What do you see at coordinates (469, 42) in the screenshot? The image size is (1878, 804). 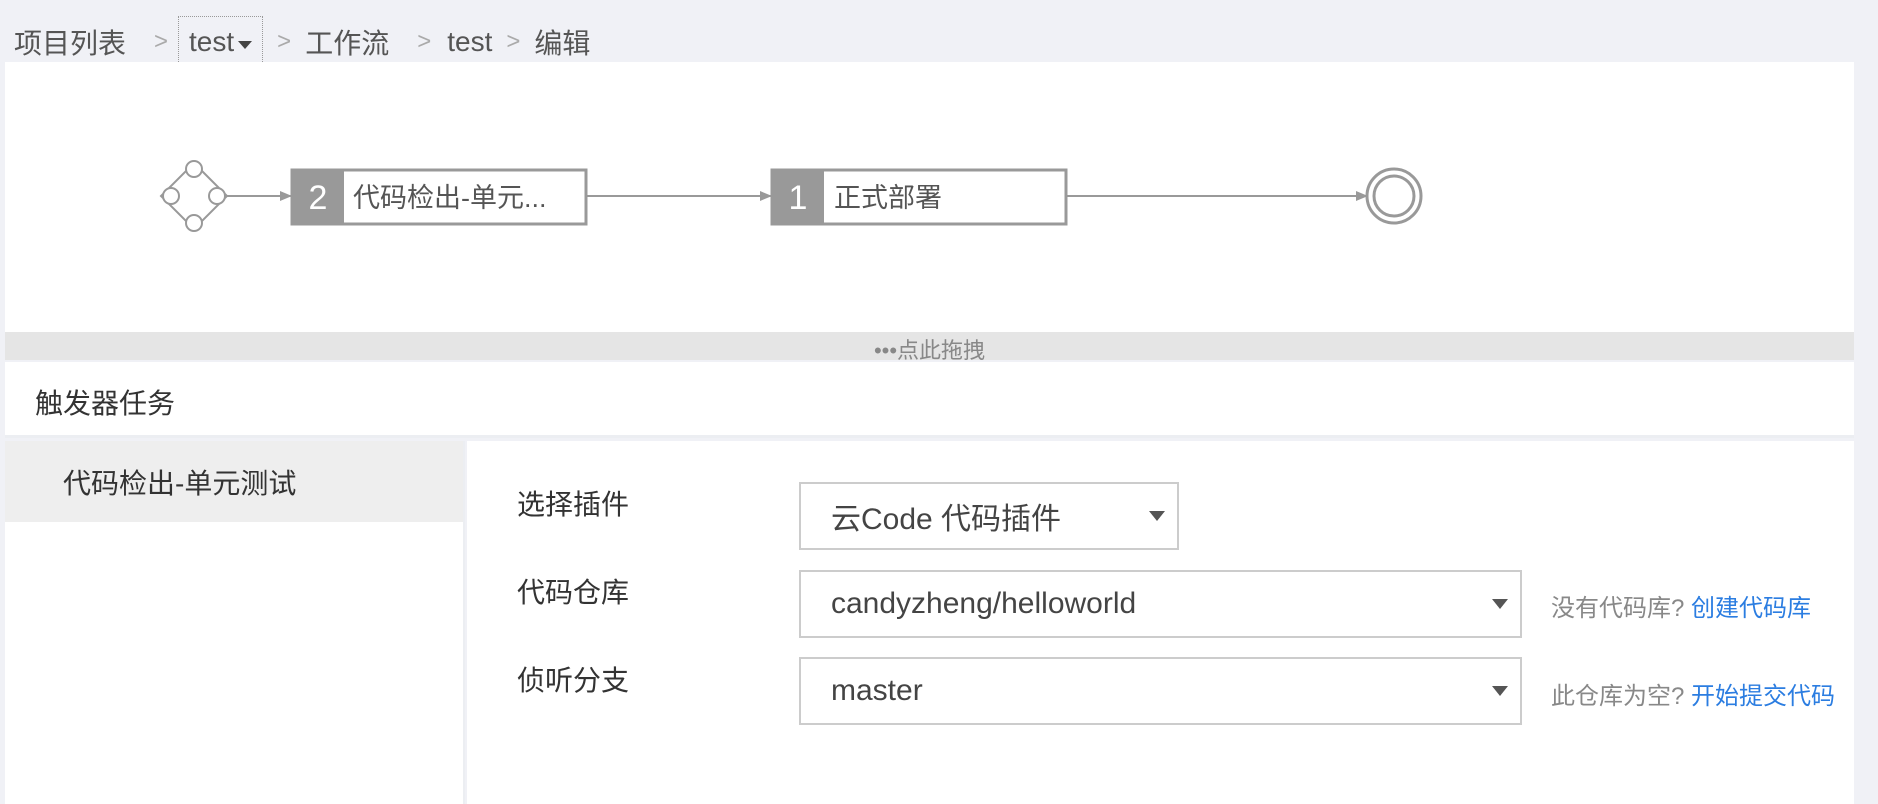 I see `breadcrumb-workflow-name: test` at bounding box center [469, 42].